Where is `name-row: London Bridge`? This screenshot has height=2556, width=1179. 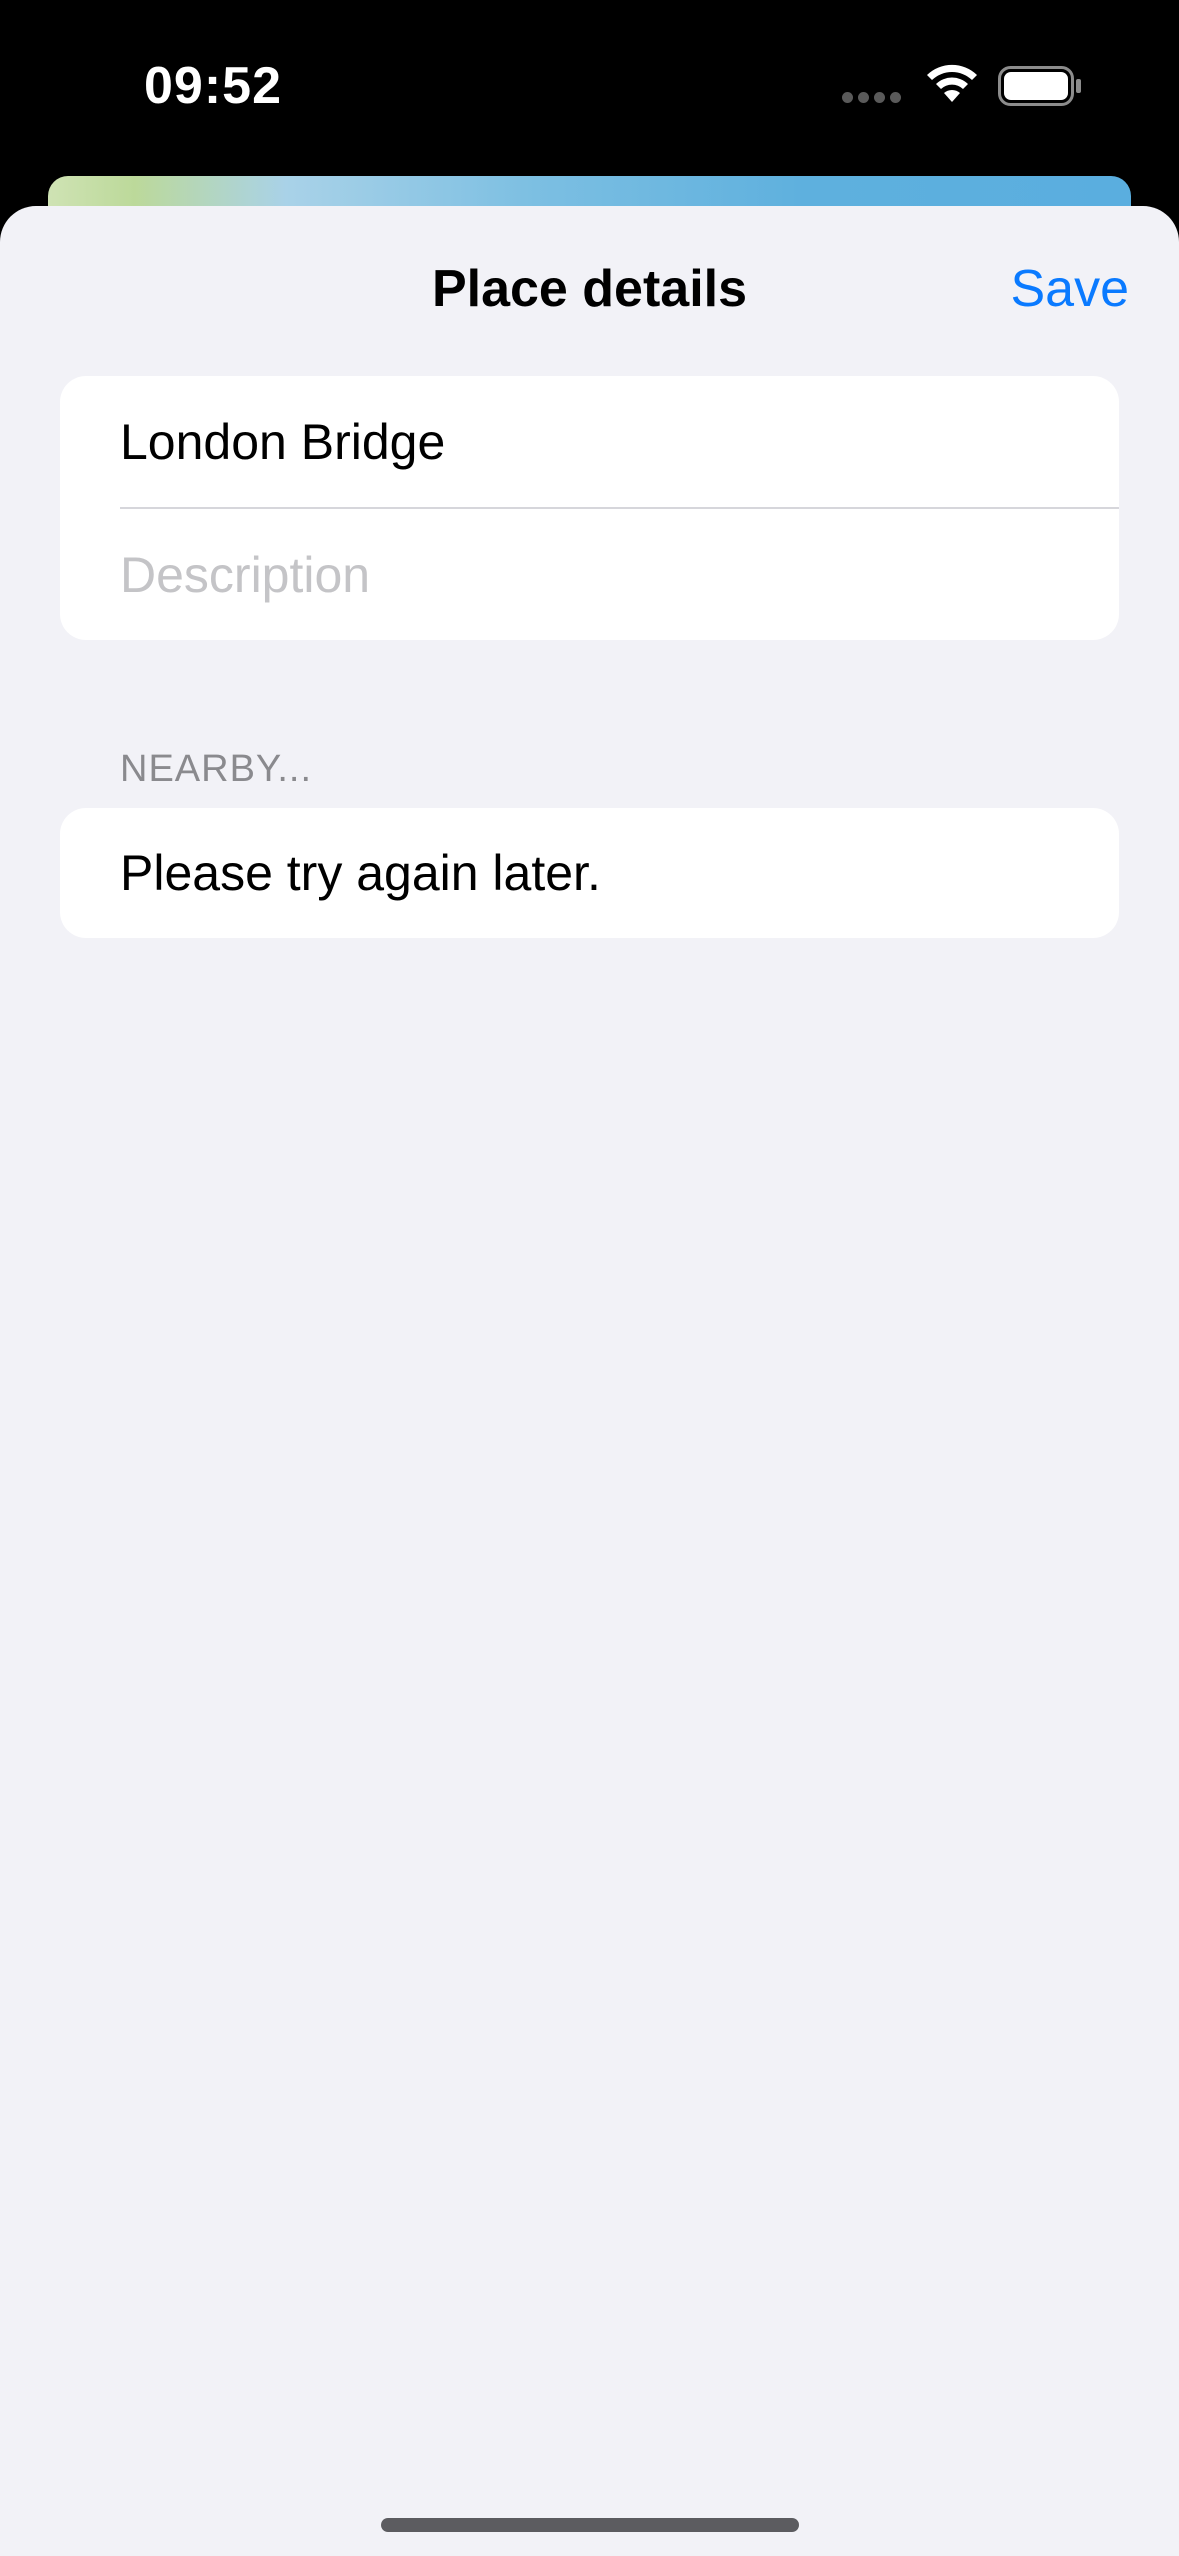 name-row: London Bridge is located at coordinates (619, 442).